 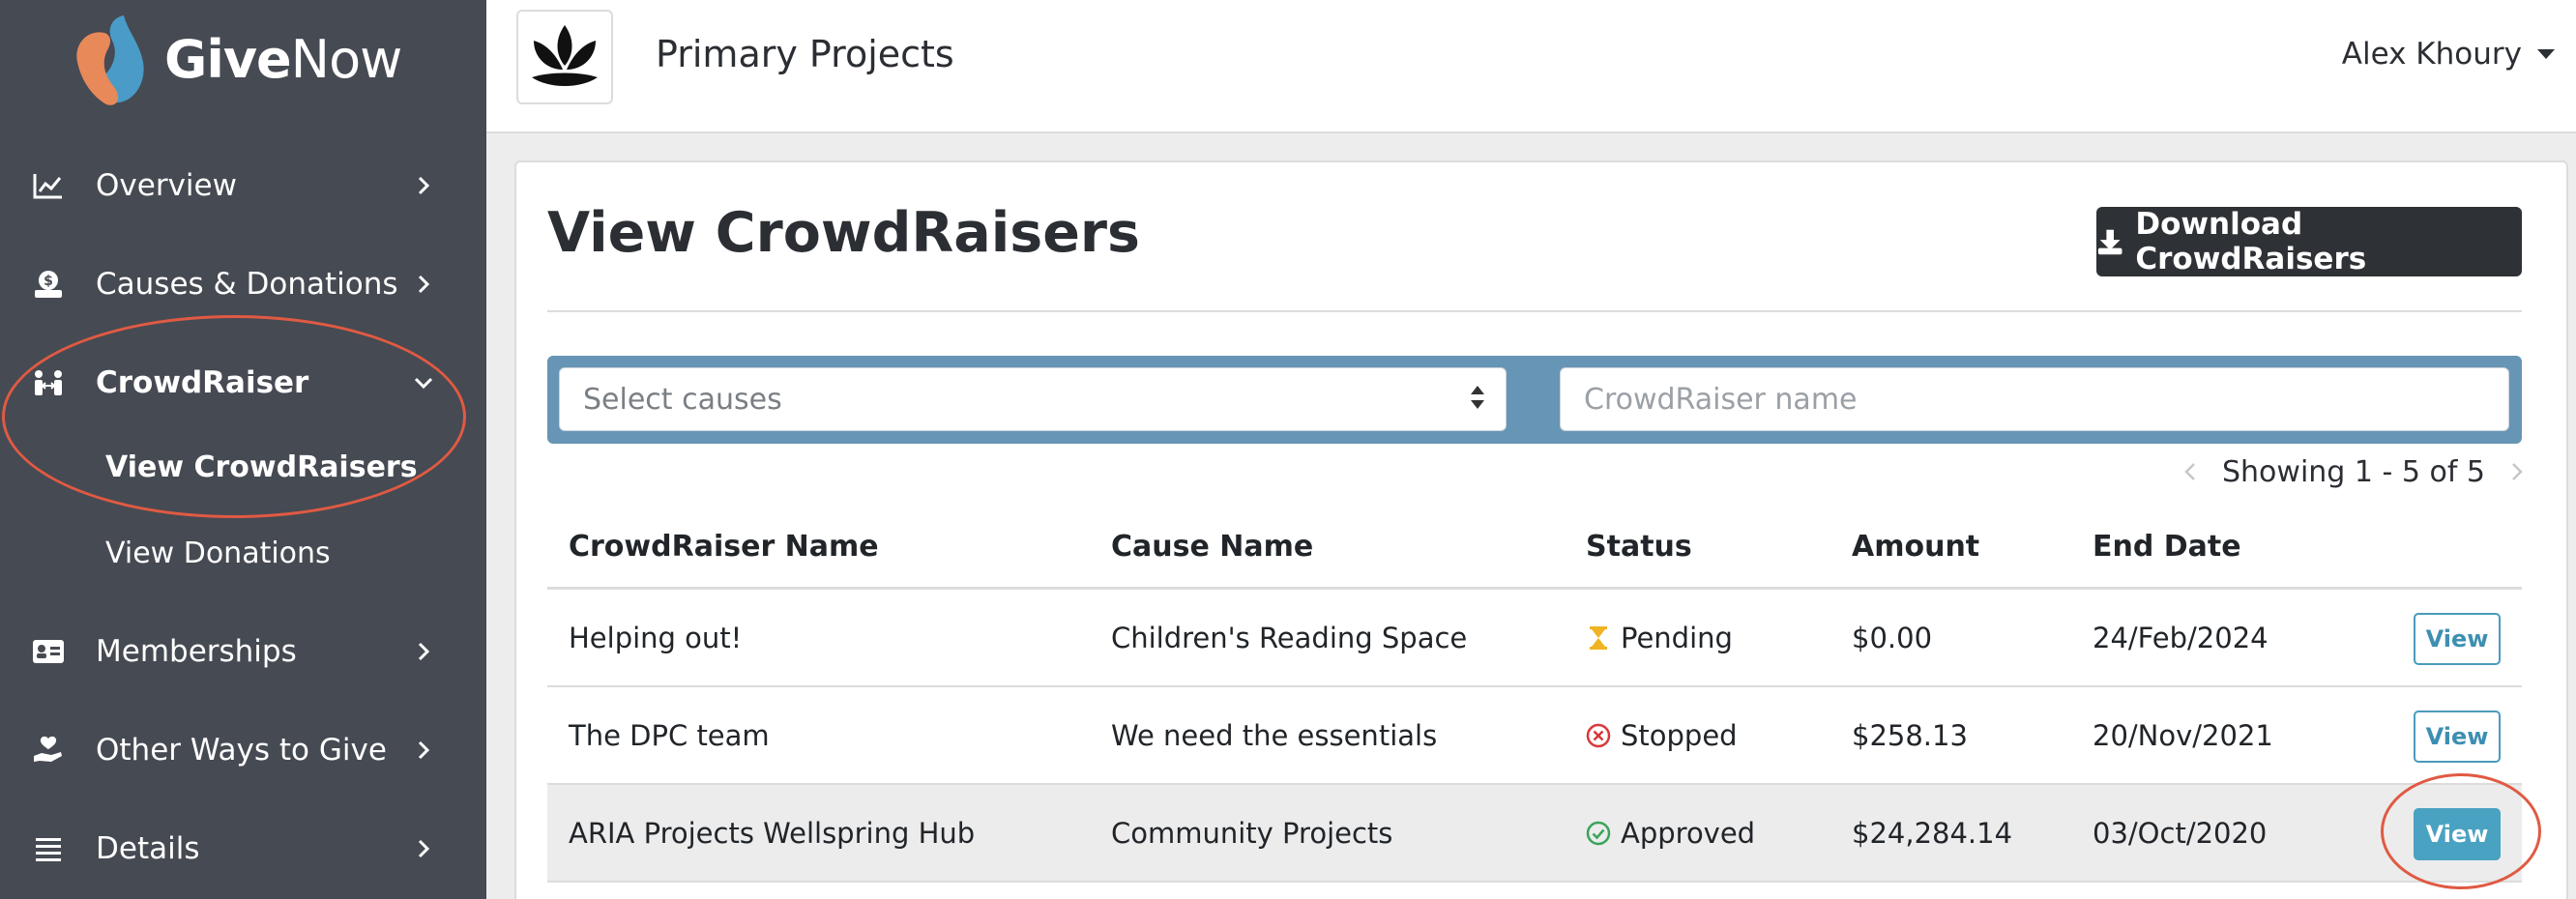 What do you see at coordinates (48, 849) in the screenshot?
I see `list-icon` at bounding box center [48, 849].